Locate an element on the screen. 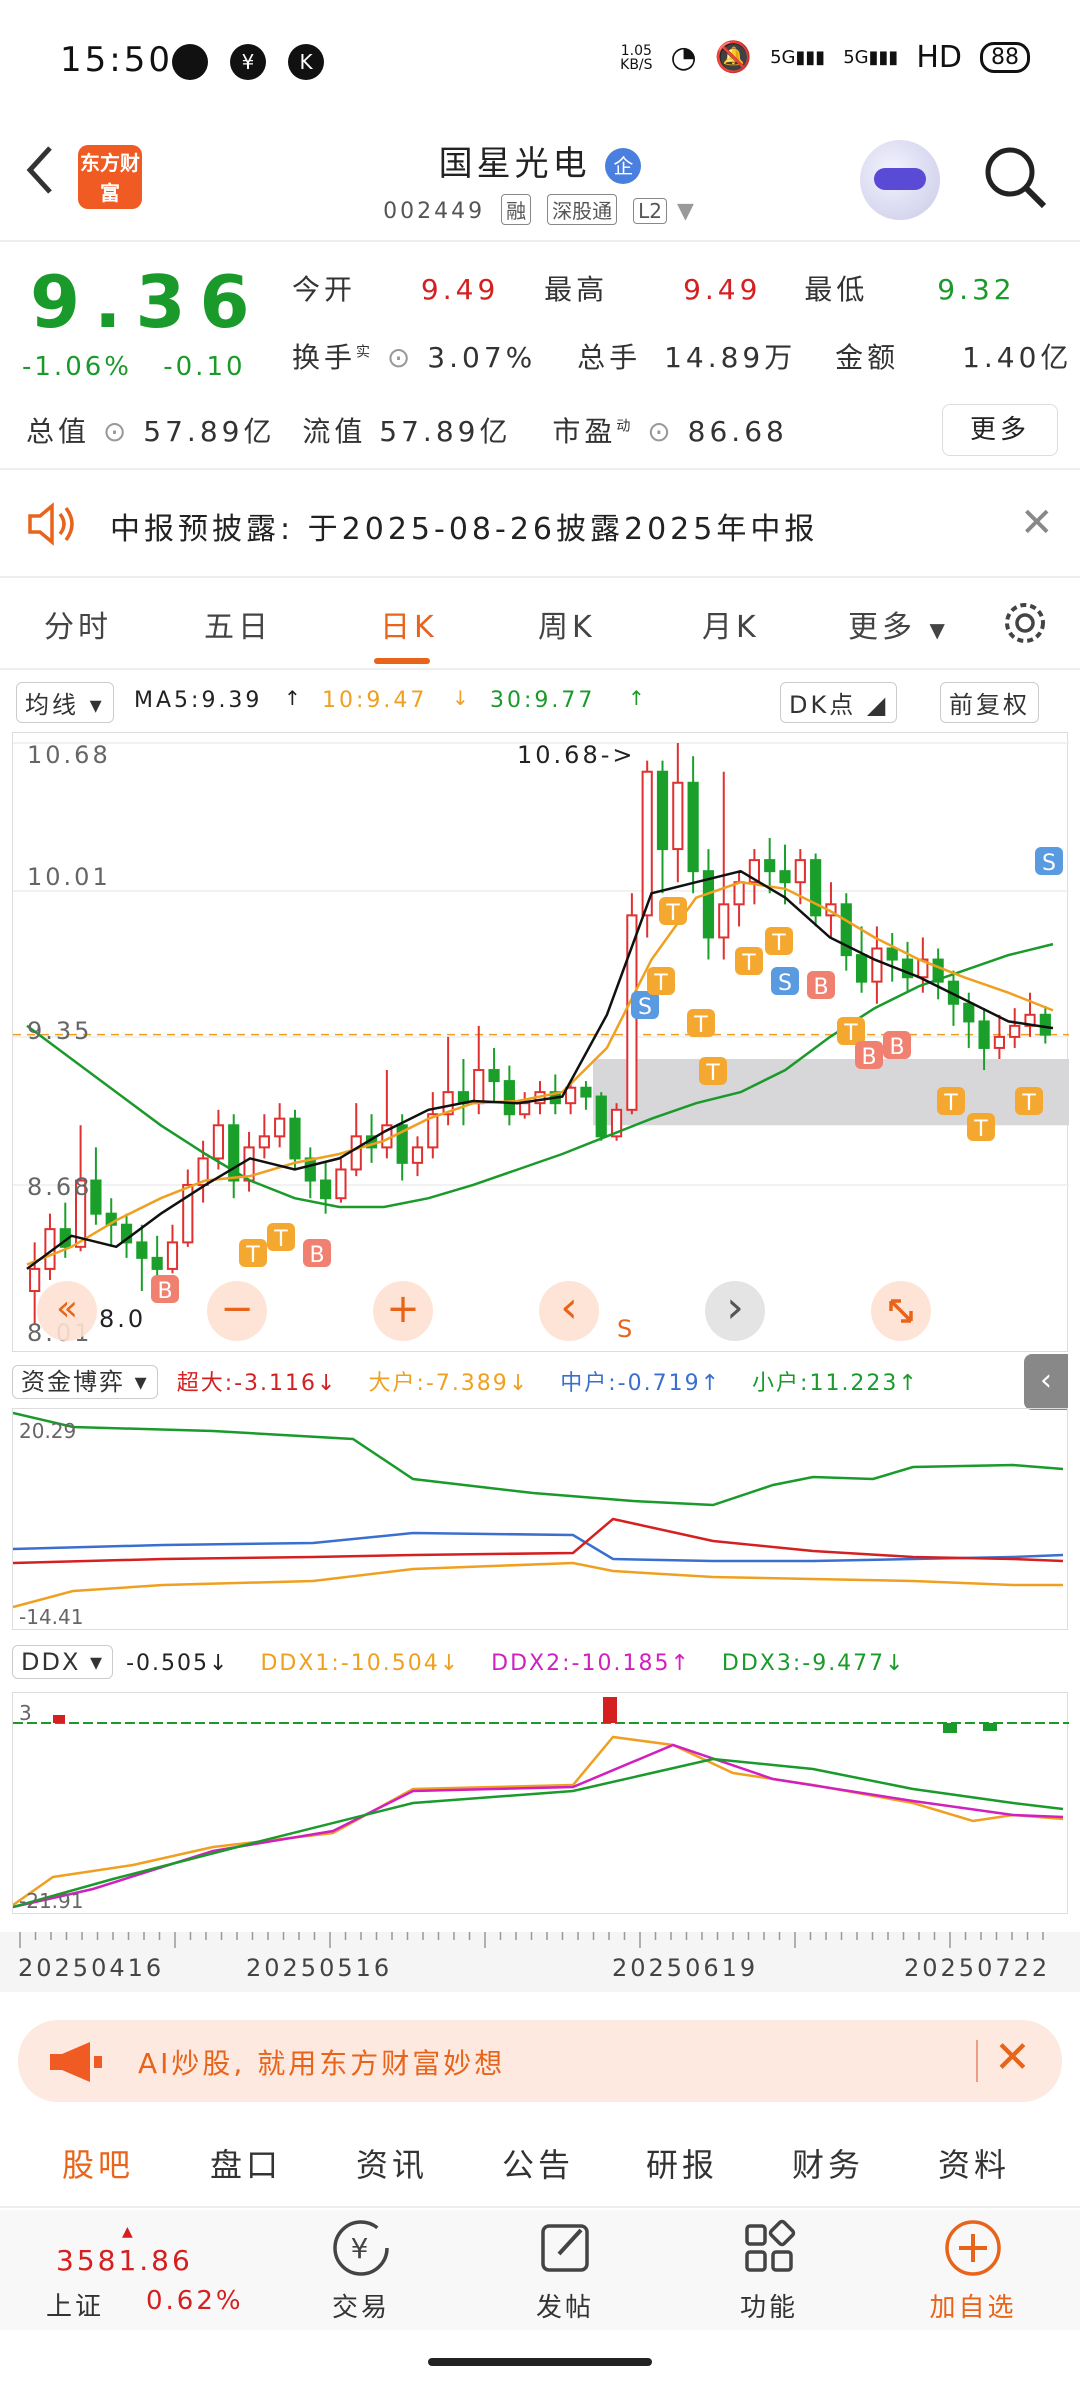 This screenshot has height=2400, width=1080. ddx3-value: DDX3:-9.477 is located at coordinates (803, 1663).